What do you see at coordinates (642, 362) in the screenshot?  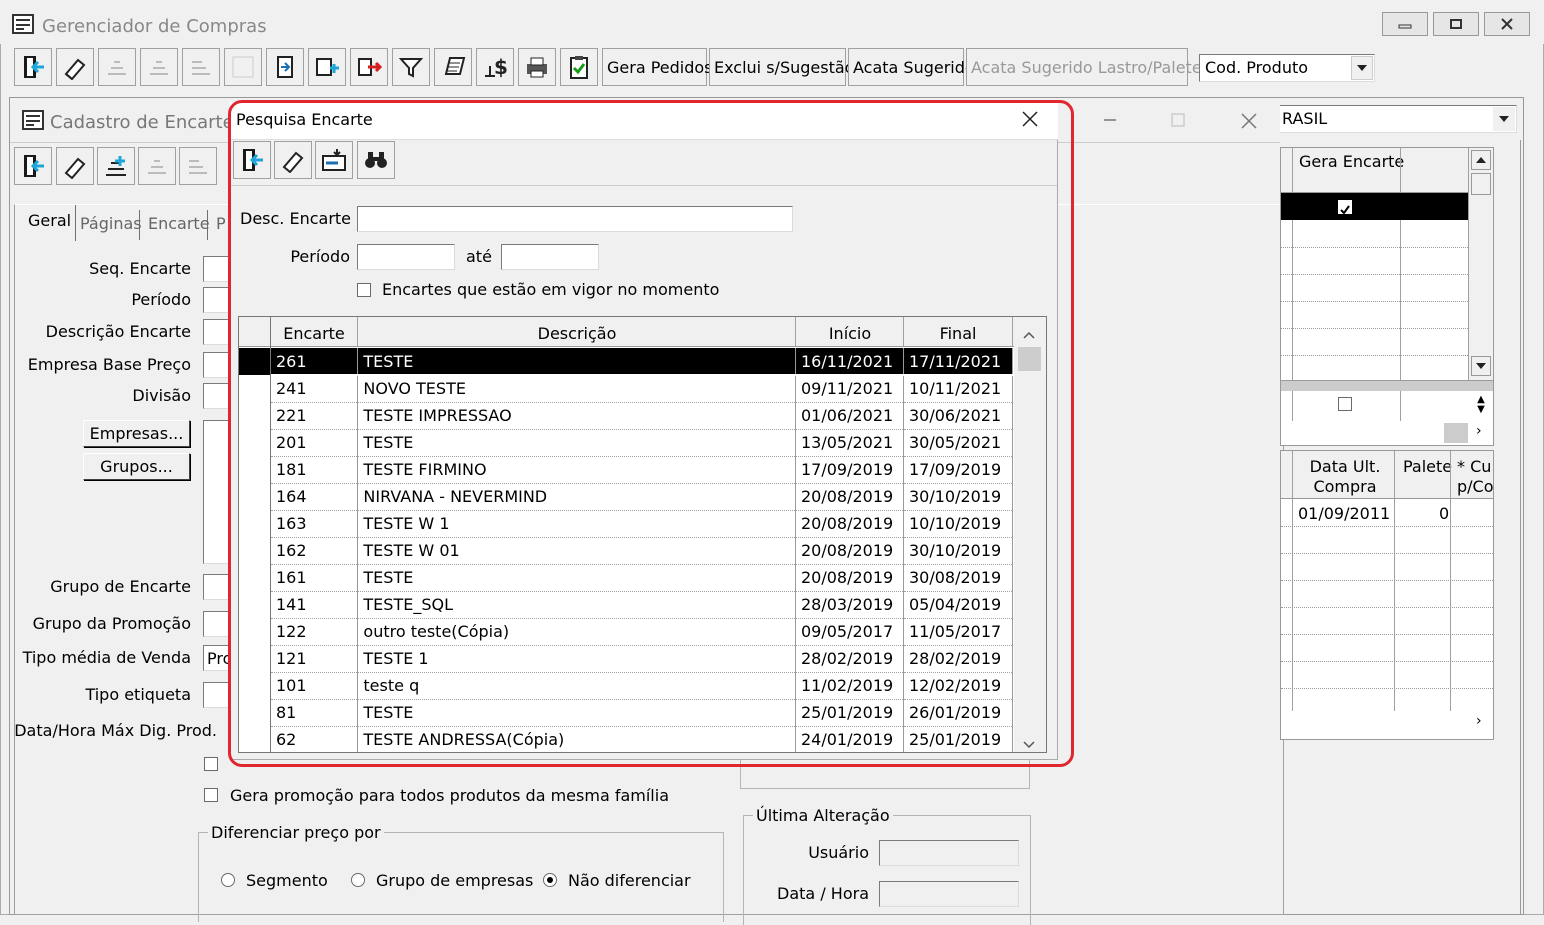 I see `table-row: 261 TESTE 16/11/2021 17/11/2021` at bounding box center [642, 362].